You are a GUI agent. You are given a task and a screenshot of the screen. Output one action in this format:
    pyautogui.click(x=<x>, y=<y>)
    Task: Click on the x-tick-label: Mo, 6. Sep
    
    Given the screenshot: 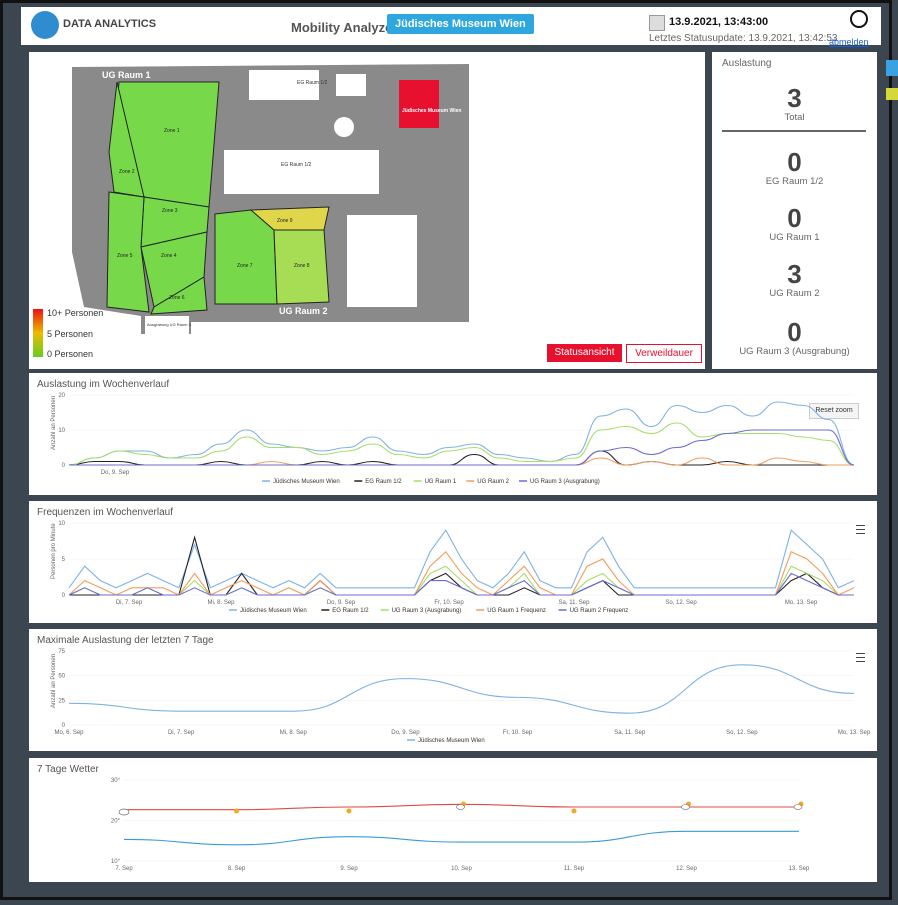 What is the action you would take?
    pyautogui.click(x=69, y=733)
    